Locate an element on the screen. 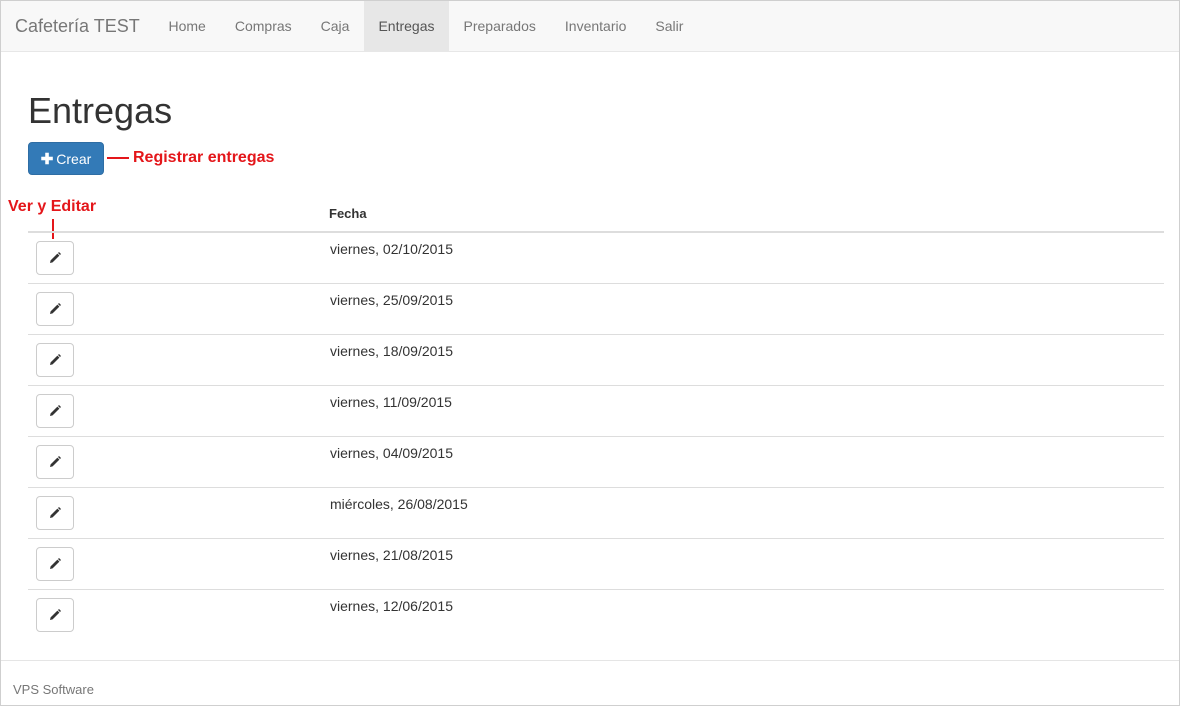 This screenshot has width=1180, height=706. row-date: viernes, 25/09/2015 is located at coordinates (391, 300).